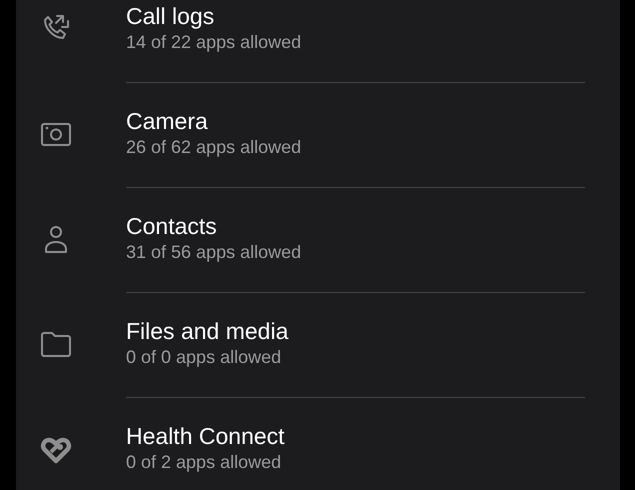  What do you see at coordinates (214, 147) in the screenshot?
I see `permission-summary: 26 of 62 apps allowed` at bounding box center [214, 147].